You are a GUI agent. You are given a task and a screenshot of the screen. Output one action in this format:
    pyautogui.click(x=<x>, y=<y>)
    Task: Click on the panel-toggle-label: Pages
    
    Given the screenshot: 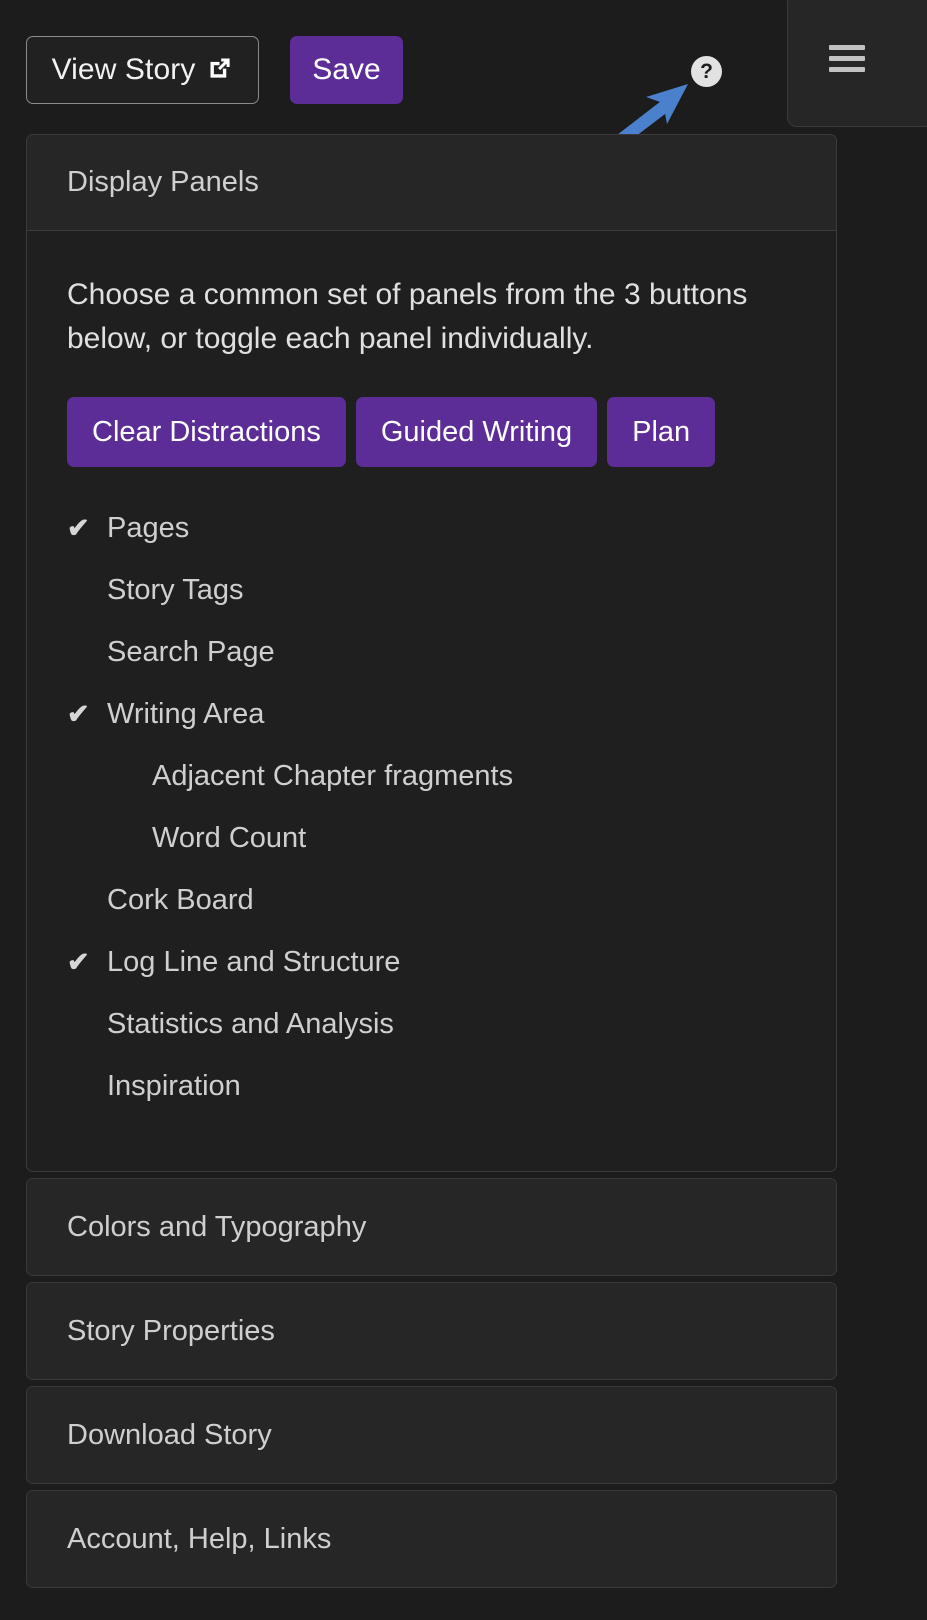 What is the action you would take?
    pyautogui.click(x=148, y=527)
    